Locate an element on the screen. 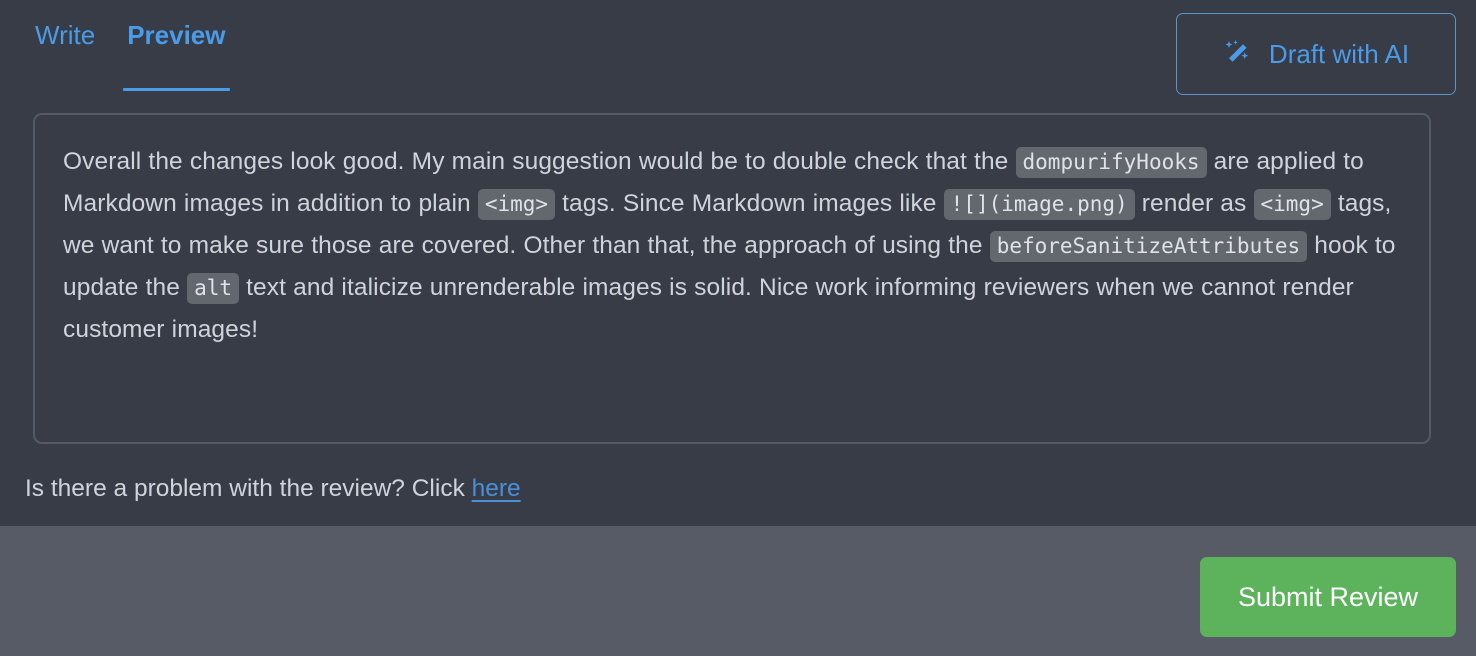 The height and width of the screenshot is (656, 1476). submit-review-button: Submit Review is located at coordinates (1328, 597).